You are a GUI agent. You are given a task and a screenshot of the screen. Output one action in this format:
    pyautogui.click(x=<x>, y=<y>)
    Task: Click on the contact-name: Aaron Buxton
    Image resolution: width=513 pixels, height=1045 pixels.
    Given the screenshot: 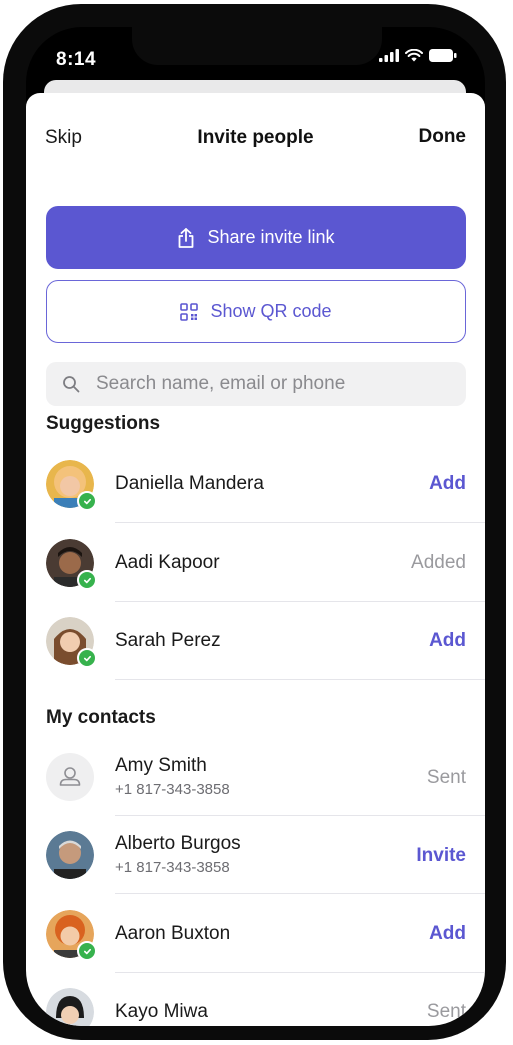 What is the action you would take?
    pyautogui.click(x=173, y=933)
    